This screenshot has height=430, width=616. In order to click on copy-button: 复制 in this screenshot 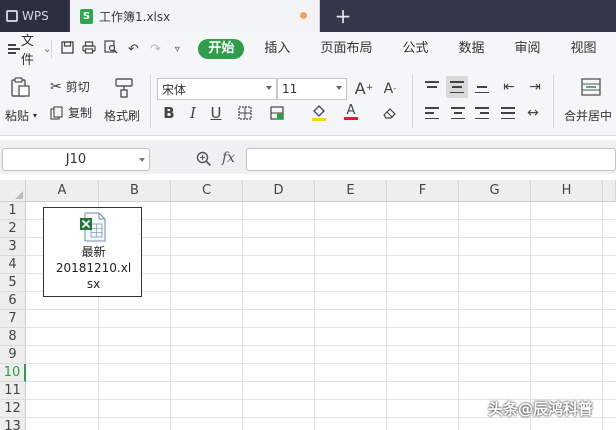, I will do `click(71, 112)`.